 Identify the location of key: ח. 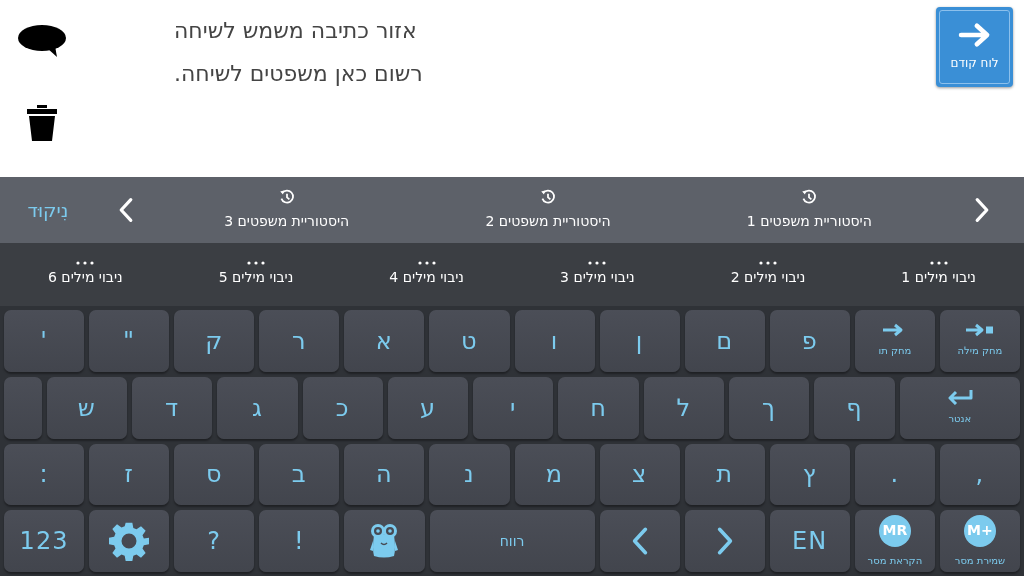
(598, 407).